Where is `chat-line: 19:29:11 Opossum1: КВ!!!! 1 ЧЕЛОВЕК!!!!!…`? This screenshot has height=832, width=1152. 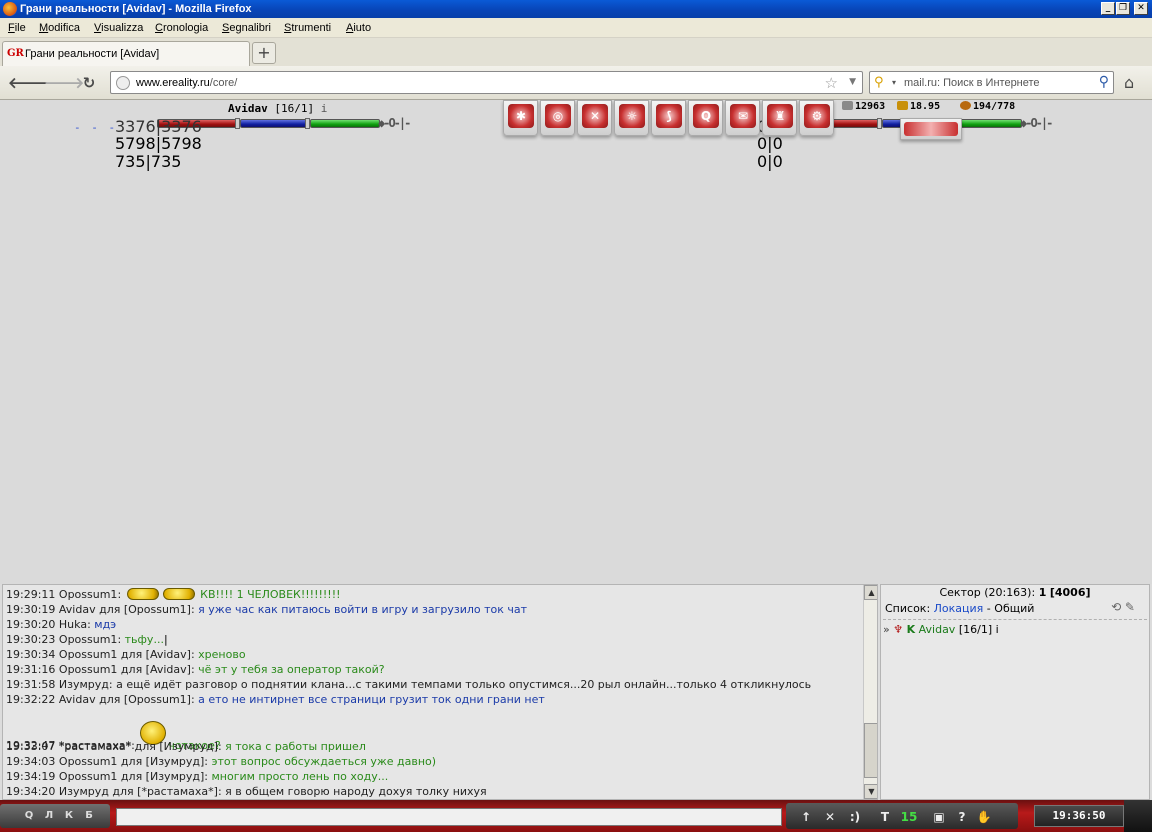 chat-line: 19:29:11 Opossum1: КВ!!!! 1 ЧЕЛОВЕК!!!!!… is located at coordinates (173, 594).